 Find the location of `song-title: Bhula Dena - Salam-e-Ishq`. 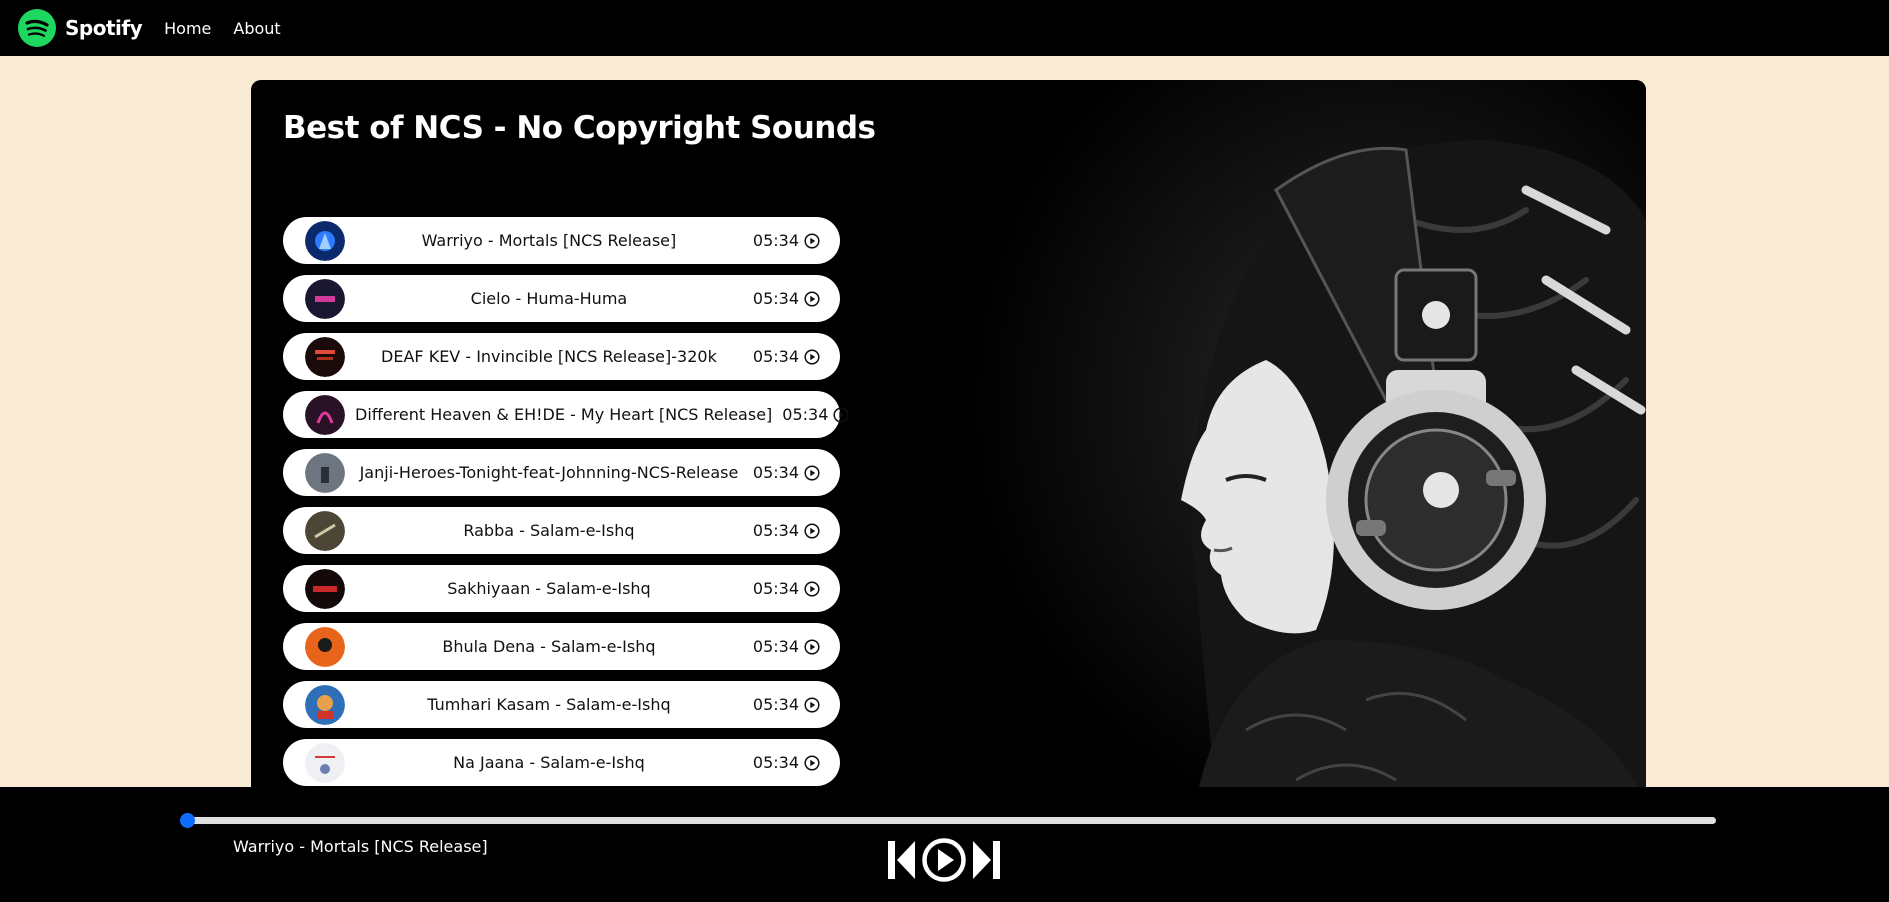

song-title: Bhula Dena - Salam-e-Ishq is located at coordinates (549, 646).